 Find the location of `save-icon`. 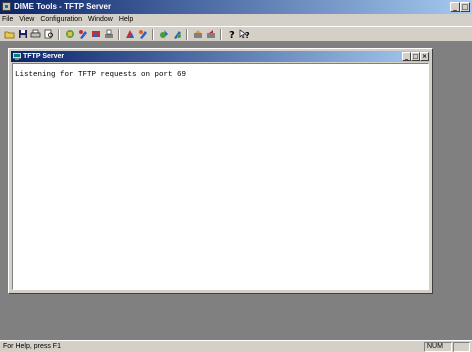

save-icon is located at coordinates (22, 34).